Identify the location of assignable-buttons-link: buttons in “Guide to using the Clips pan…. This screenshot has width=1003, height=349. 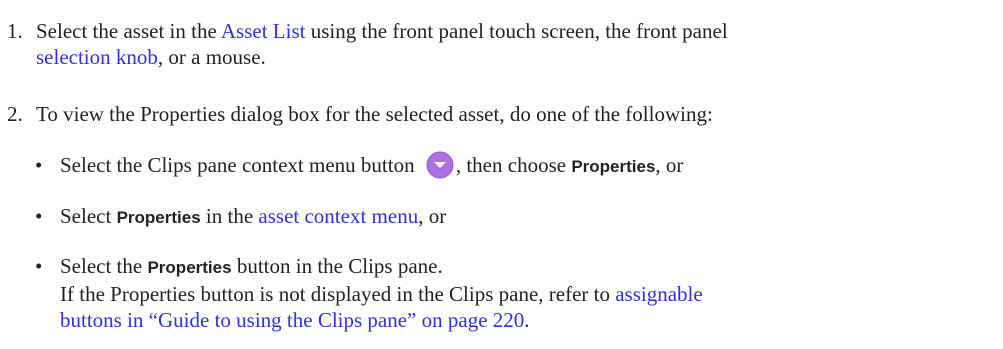
(292, 320).